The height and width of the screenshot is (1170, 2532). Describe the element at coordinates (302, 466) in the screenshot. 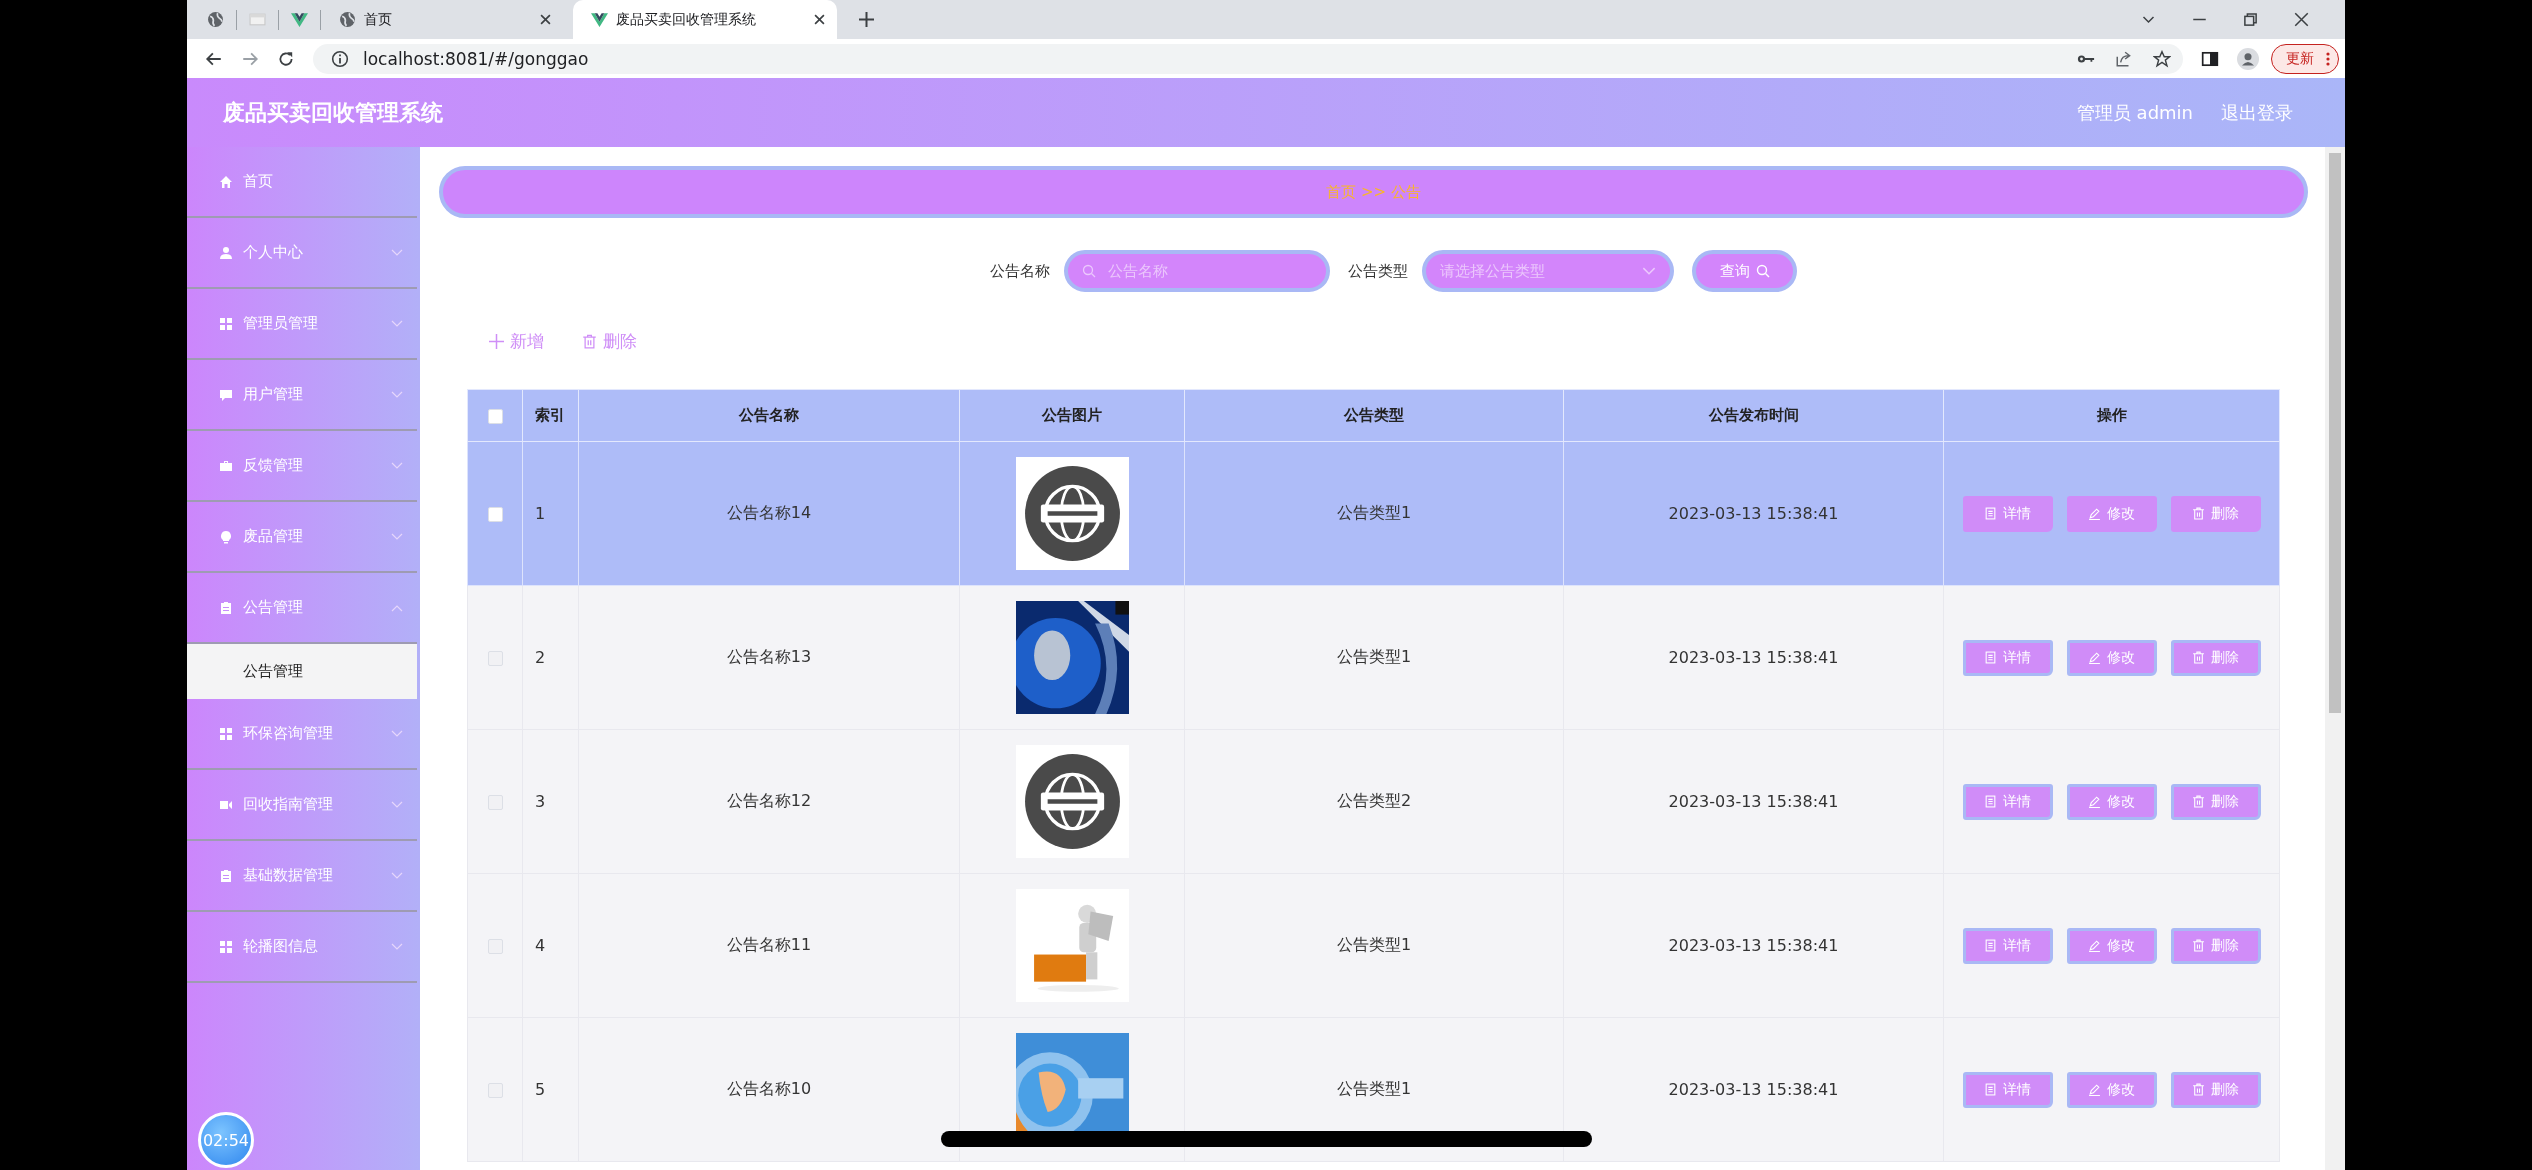

I see `sidebar-item: 反馈管理` at that location.